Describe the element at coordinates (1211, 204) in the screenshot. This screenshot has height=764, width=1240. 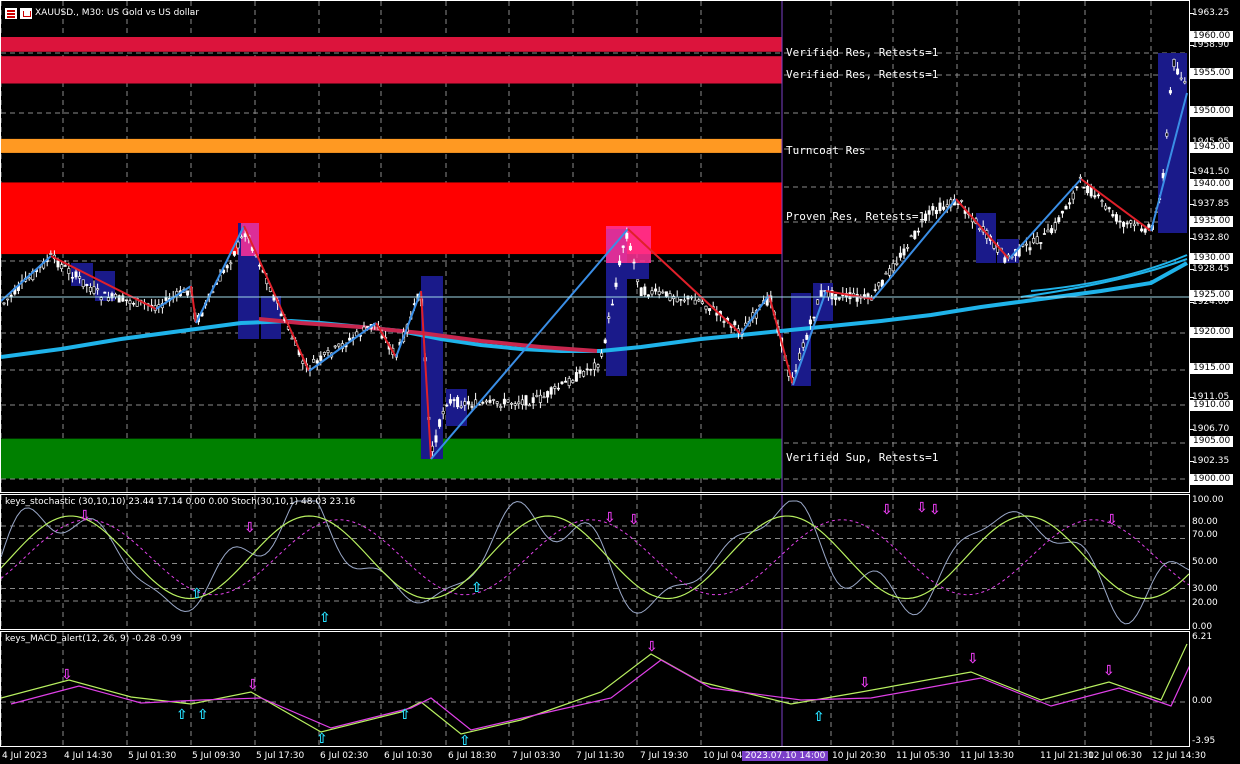
I see `price-label: 1937.85` at that location.